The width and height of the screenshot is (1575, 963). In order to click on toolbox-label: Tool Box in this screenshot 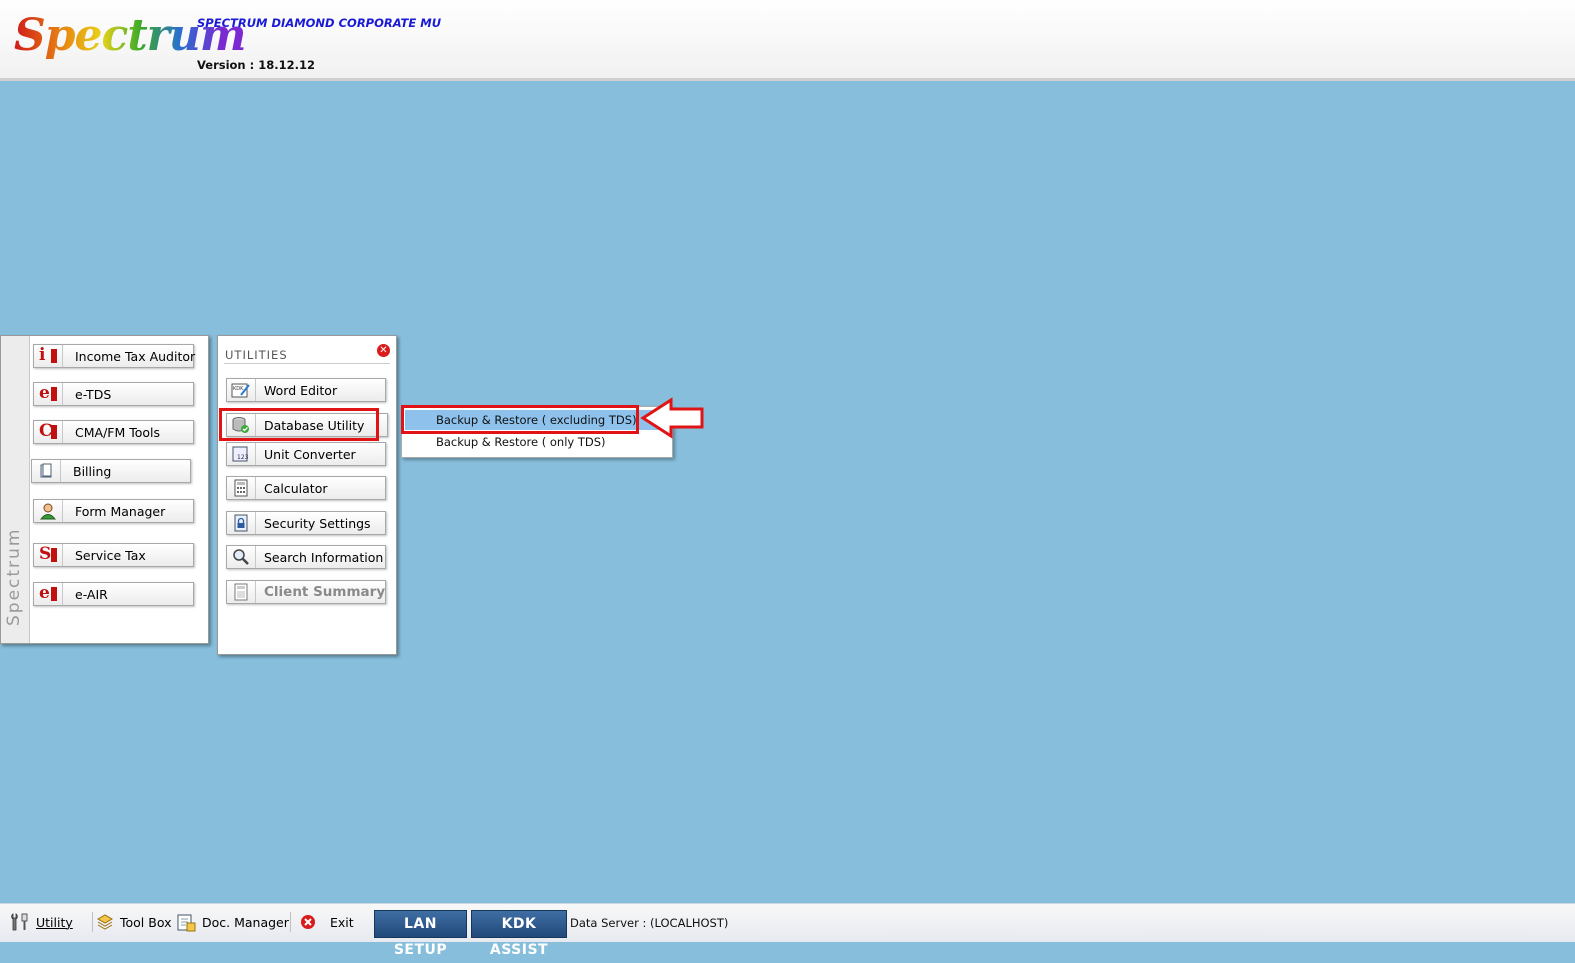, I will do `click(146, 922)`.